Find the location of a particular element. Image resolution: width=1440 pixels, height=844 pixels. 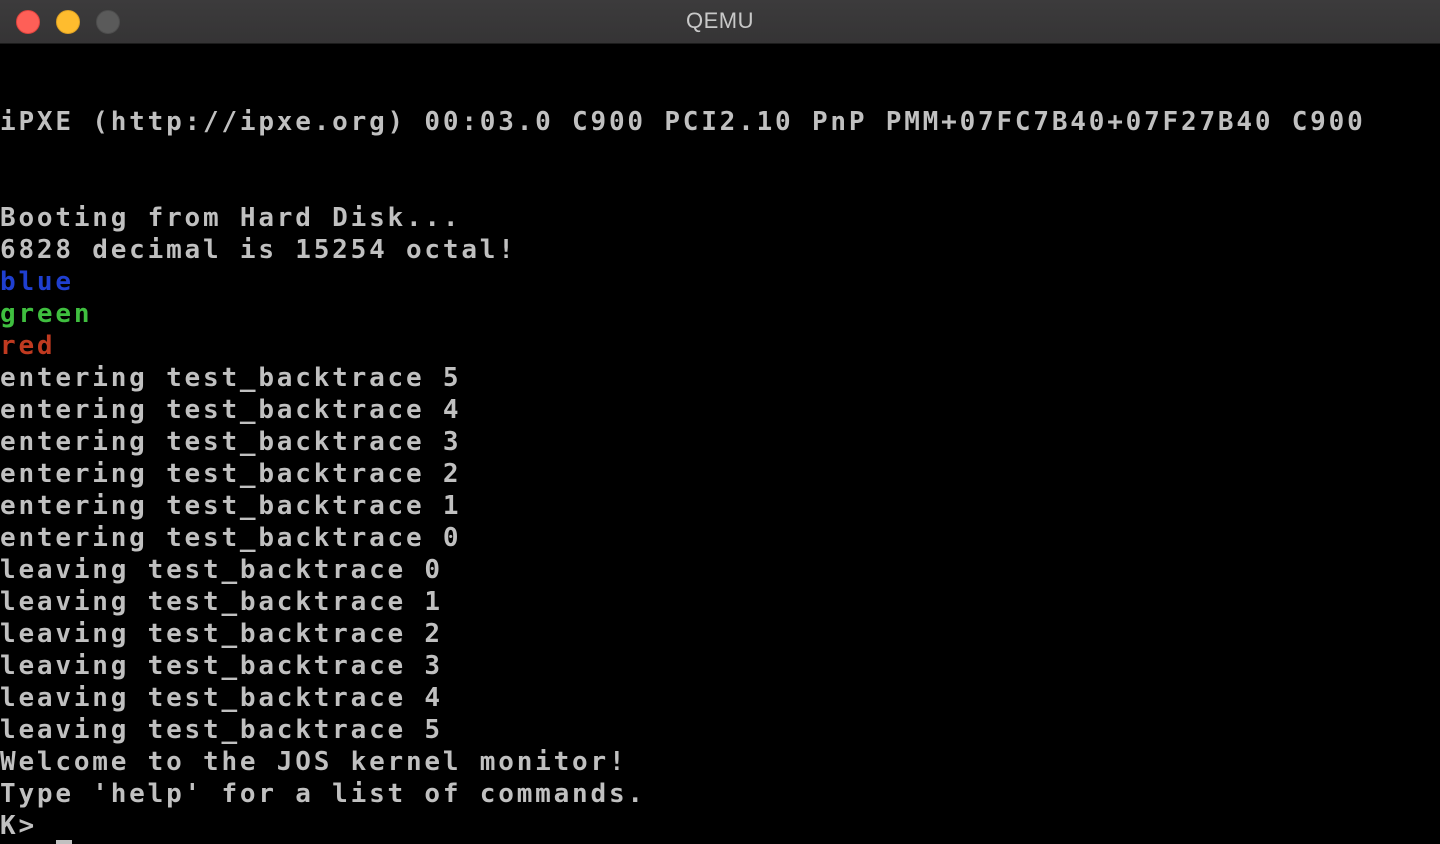

backtrace-leaving-line: leaving test_backtrace 2 is located at coordinates (221, 634).